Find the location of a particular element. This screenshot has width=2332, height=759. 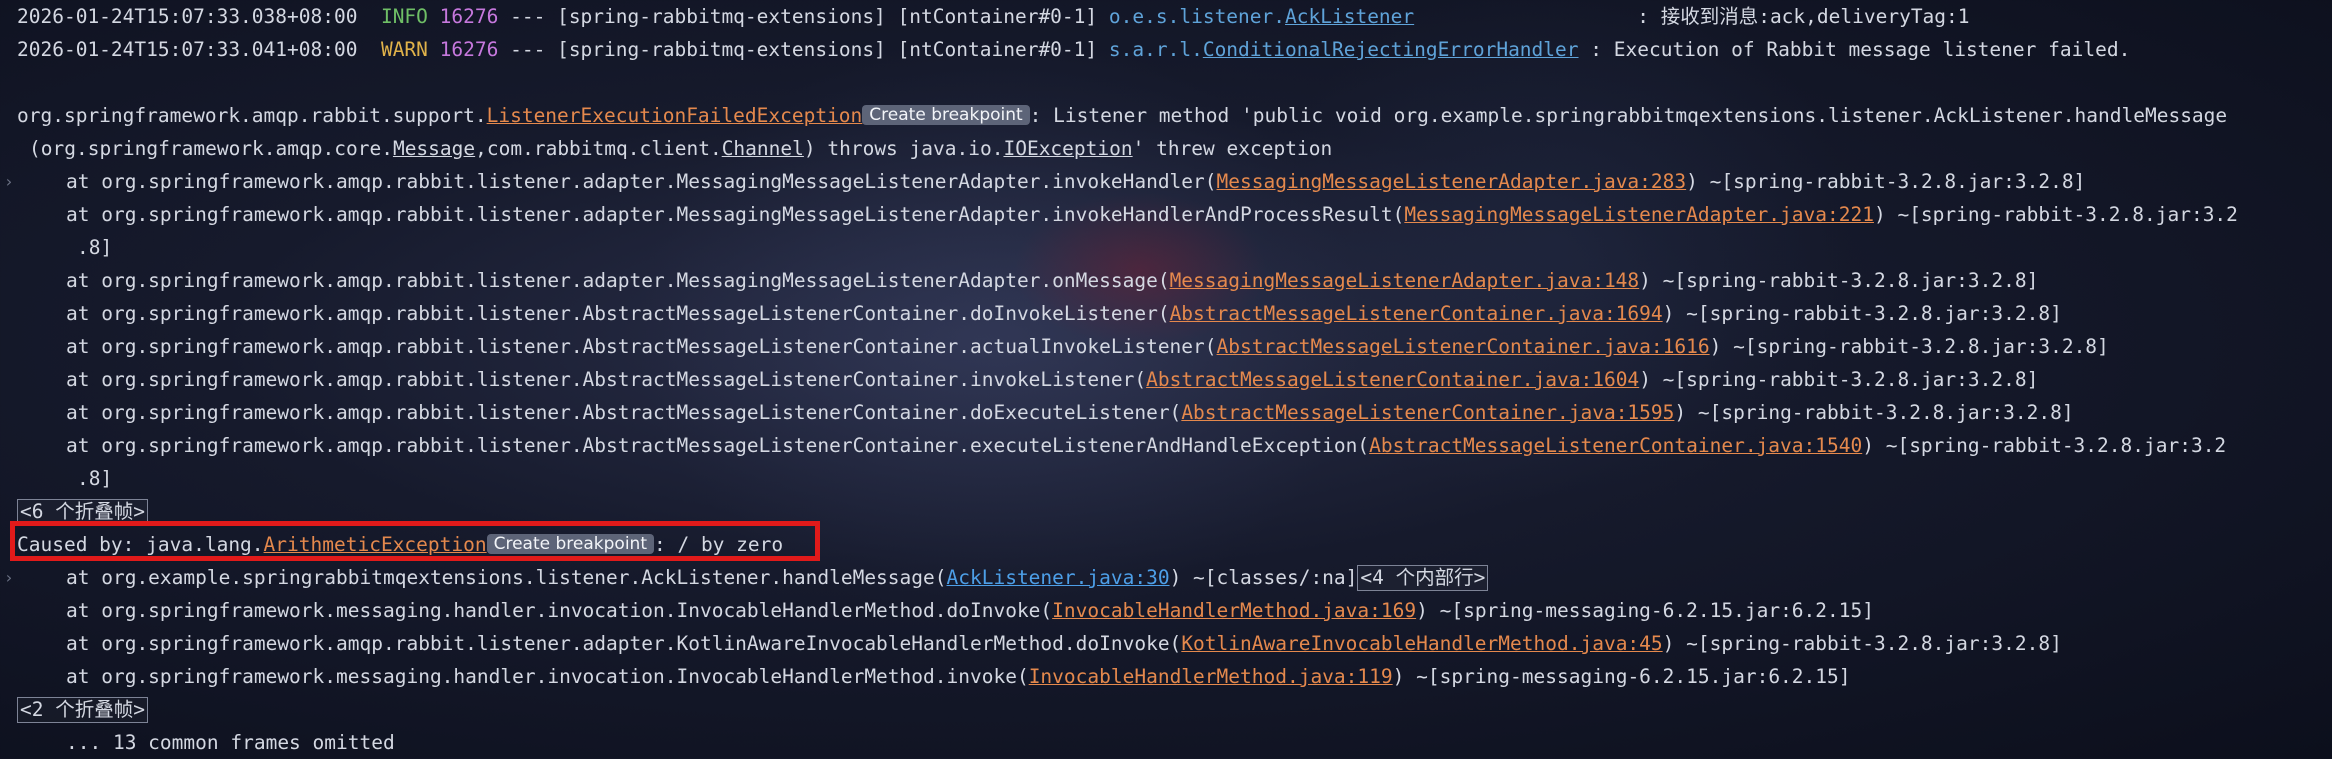

caused-message: : / by zero is located at coordinates (718, 544).